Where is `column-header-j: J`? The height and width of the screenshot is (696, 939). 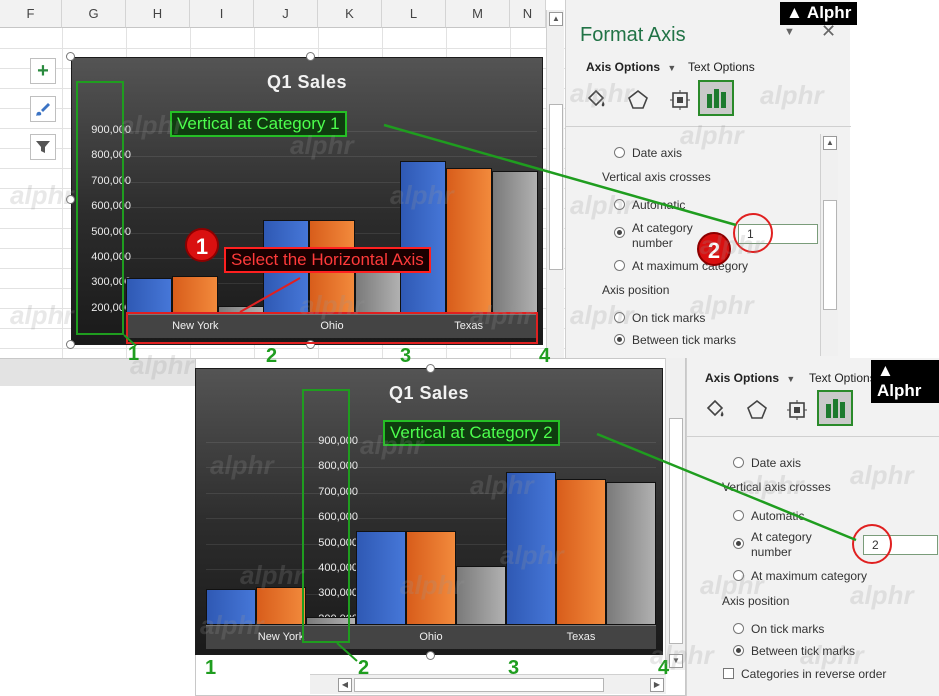
column-header-j: J is located at coordinates (286, 14).